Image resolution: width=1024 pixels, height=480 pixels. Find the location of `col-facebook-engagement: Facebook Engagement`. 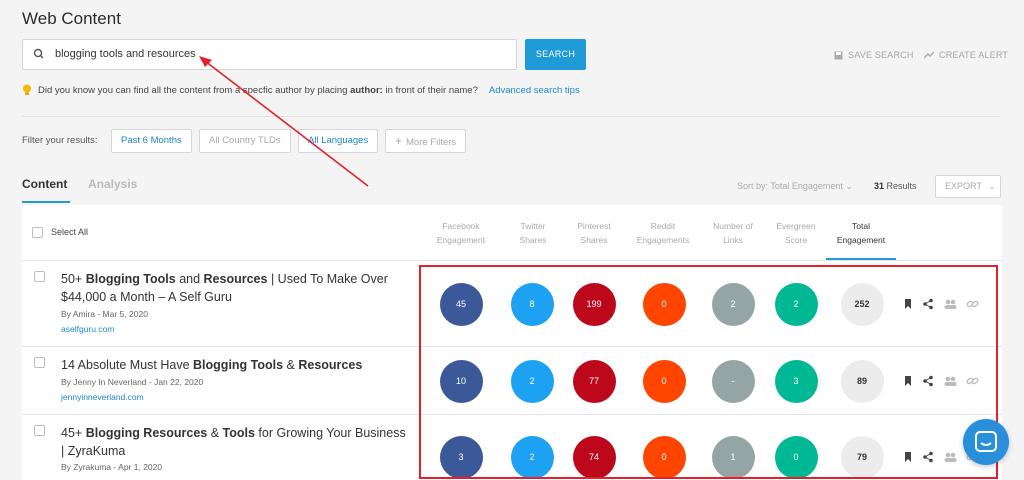

col-facebook-engagement: Facebook Engagement is located at coordinates (461, 233).